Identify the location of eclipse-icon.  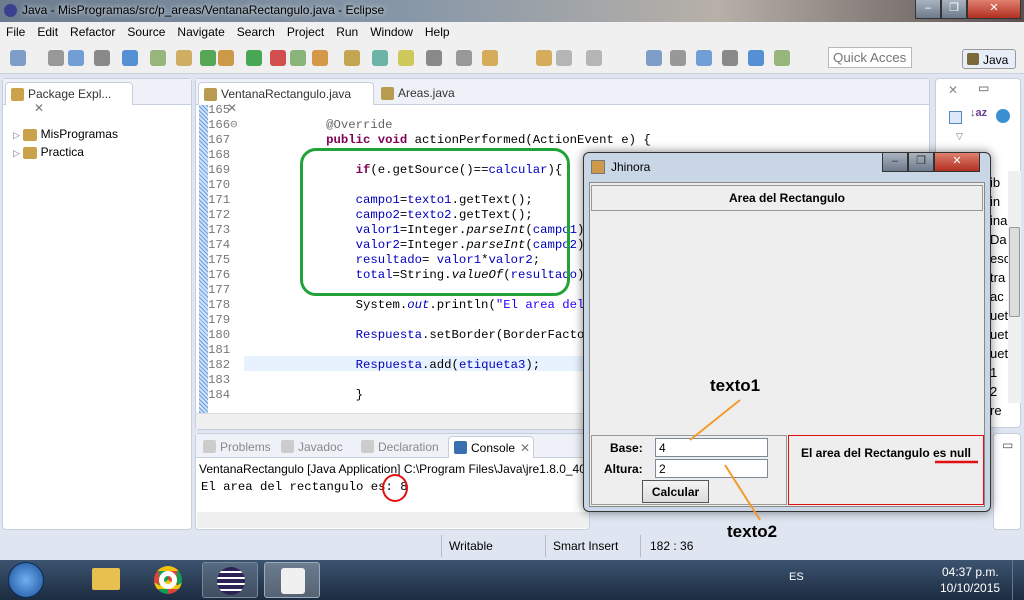
(231, 581).